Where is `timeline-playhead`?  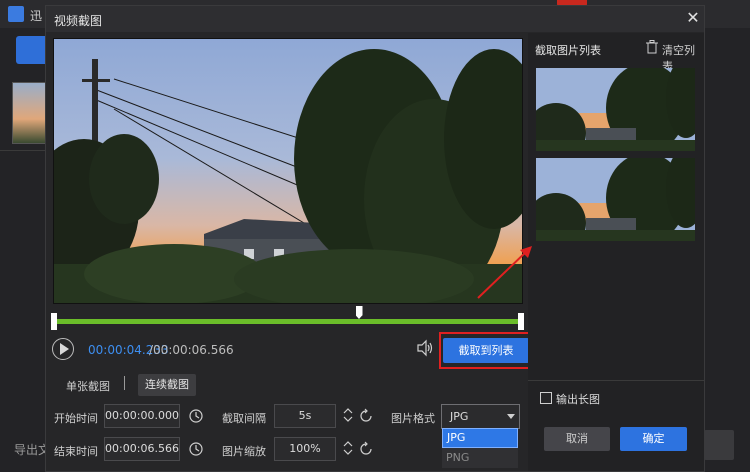 timeline-playhead is located at coordinates (359, 312).